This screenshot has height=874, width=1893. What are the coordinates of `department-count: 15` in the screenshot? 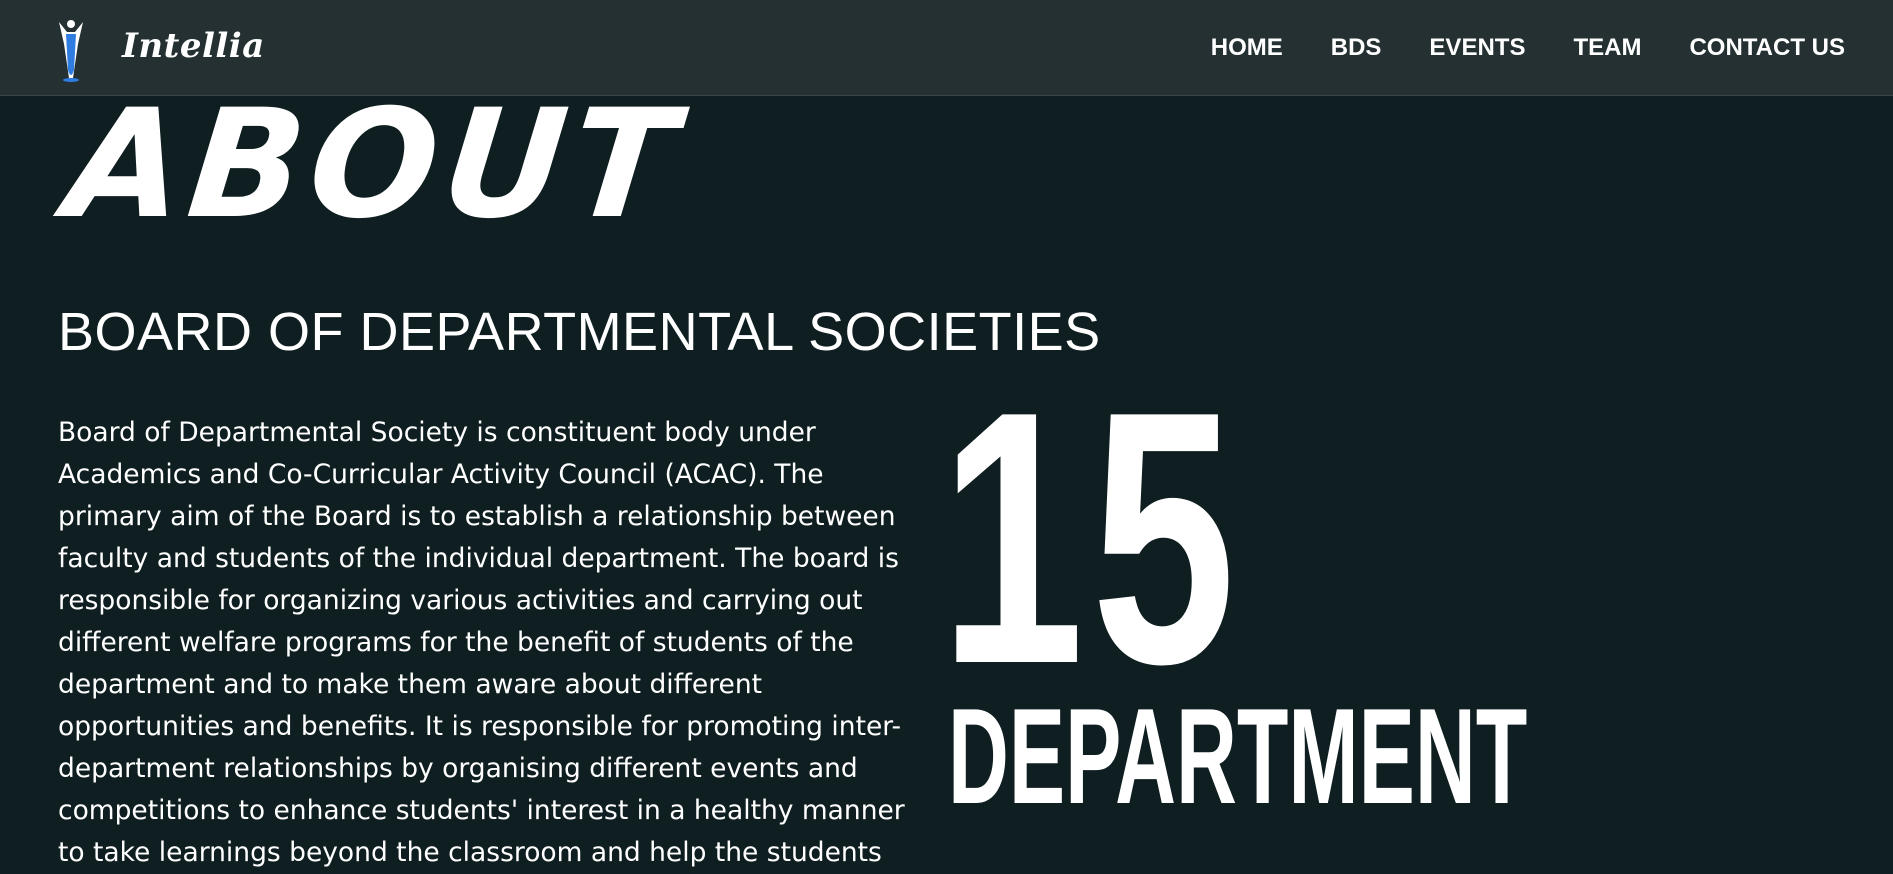 It's located at (1091, 538).